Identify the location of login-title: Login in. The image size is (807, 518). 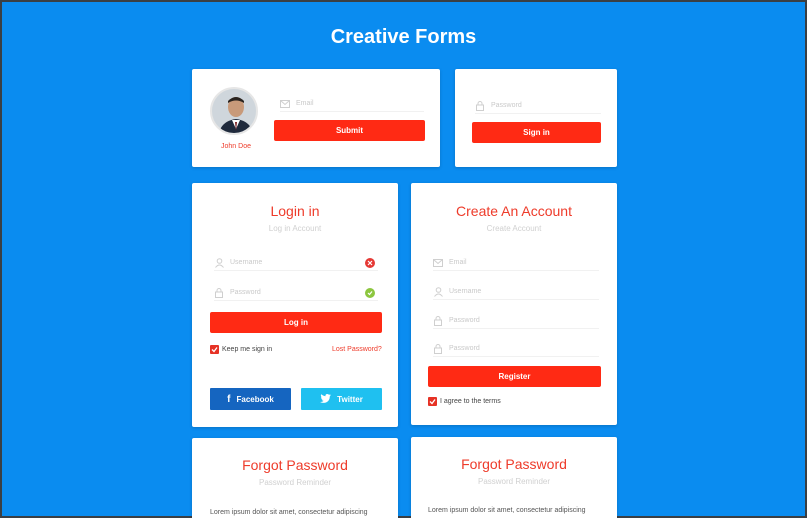
(295, 211).